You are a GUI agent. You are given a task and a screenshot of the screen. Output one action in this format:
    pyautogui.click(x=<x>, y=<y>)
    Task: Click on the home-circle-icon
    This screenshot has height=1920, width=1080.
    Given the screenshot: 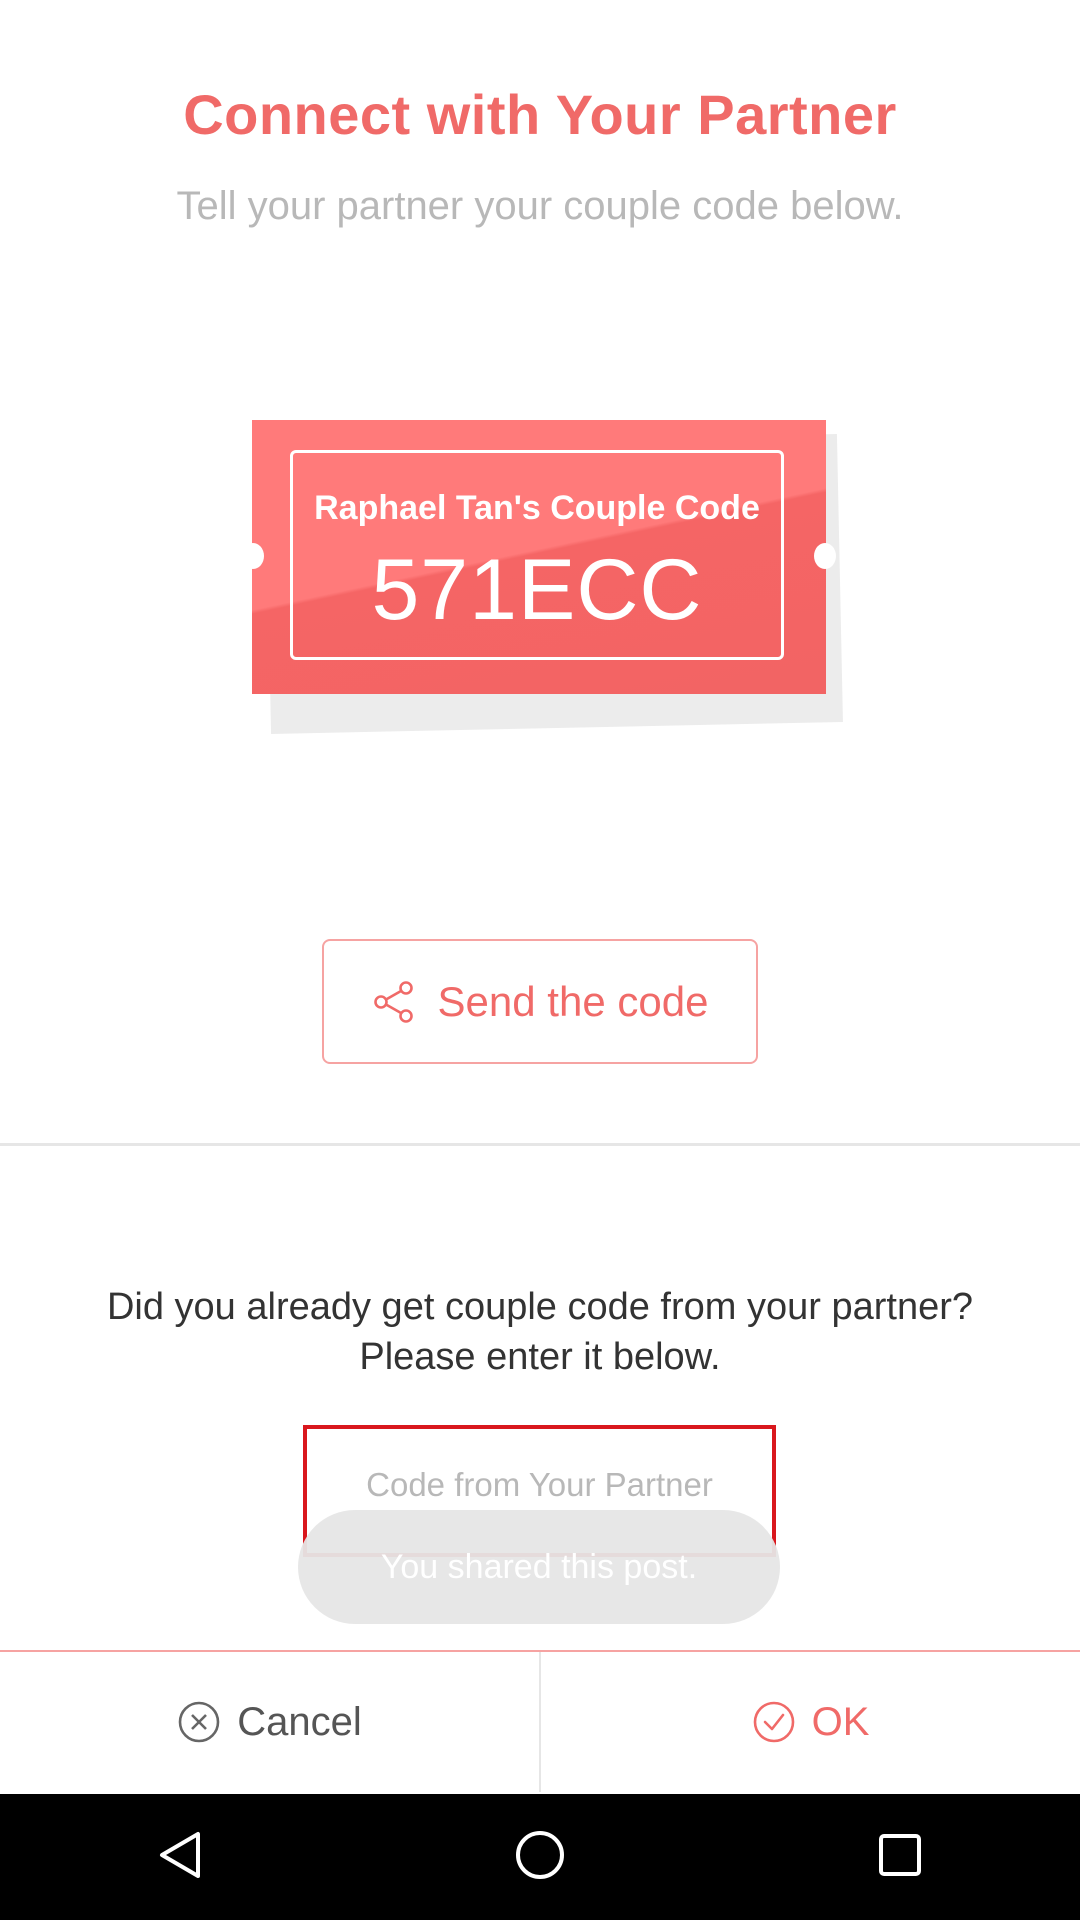 What is the action you would take?
    pyautogui.click(x=540, y=1857)
    